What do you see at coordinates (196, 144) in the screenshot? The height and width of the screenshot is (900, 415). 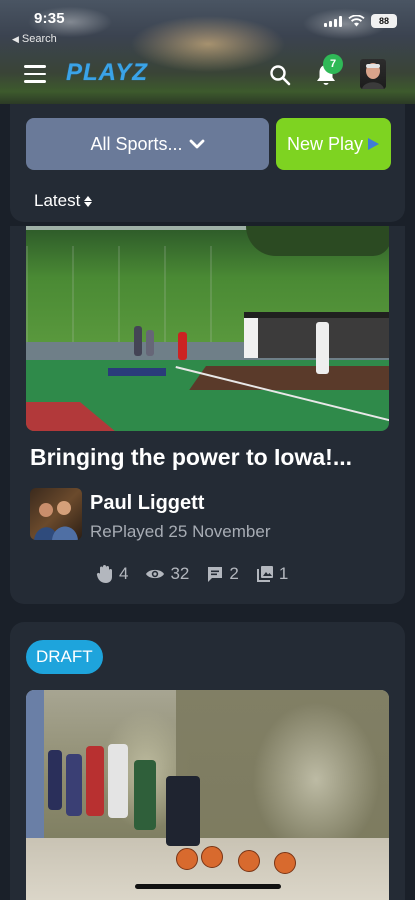 I see `chevron-down-icon` at bounding box center [196, 144].